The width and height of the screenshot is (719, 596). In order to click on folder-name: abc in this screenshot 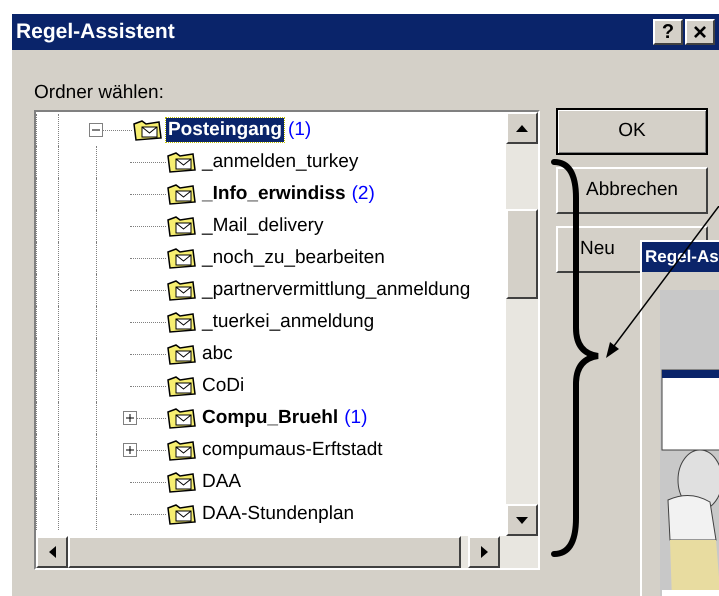, I will do `click(217, 354)`.